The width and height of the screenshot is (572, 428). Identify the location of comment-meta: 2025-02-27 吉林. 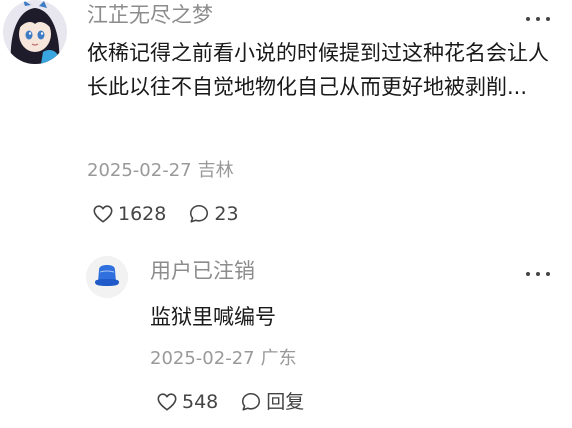
(160, 171).